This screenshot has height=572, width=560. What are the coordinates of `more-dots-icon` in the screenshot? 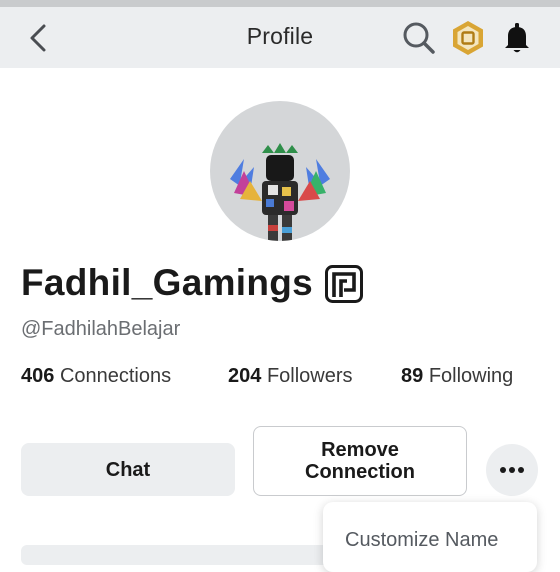 It's located at (512, 470).